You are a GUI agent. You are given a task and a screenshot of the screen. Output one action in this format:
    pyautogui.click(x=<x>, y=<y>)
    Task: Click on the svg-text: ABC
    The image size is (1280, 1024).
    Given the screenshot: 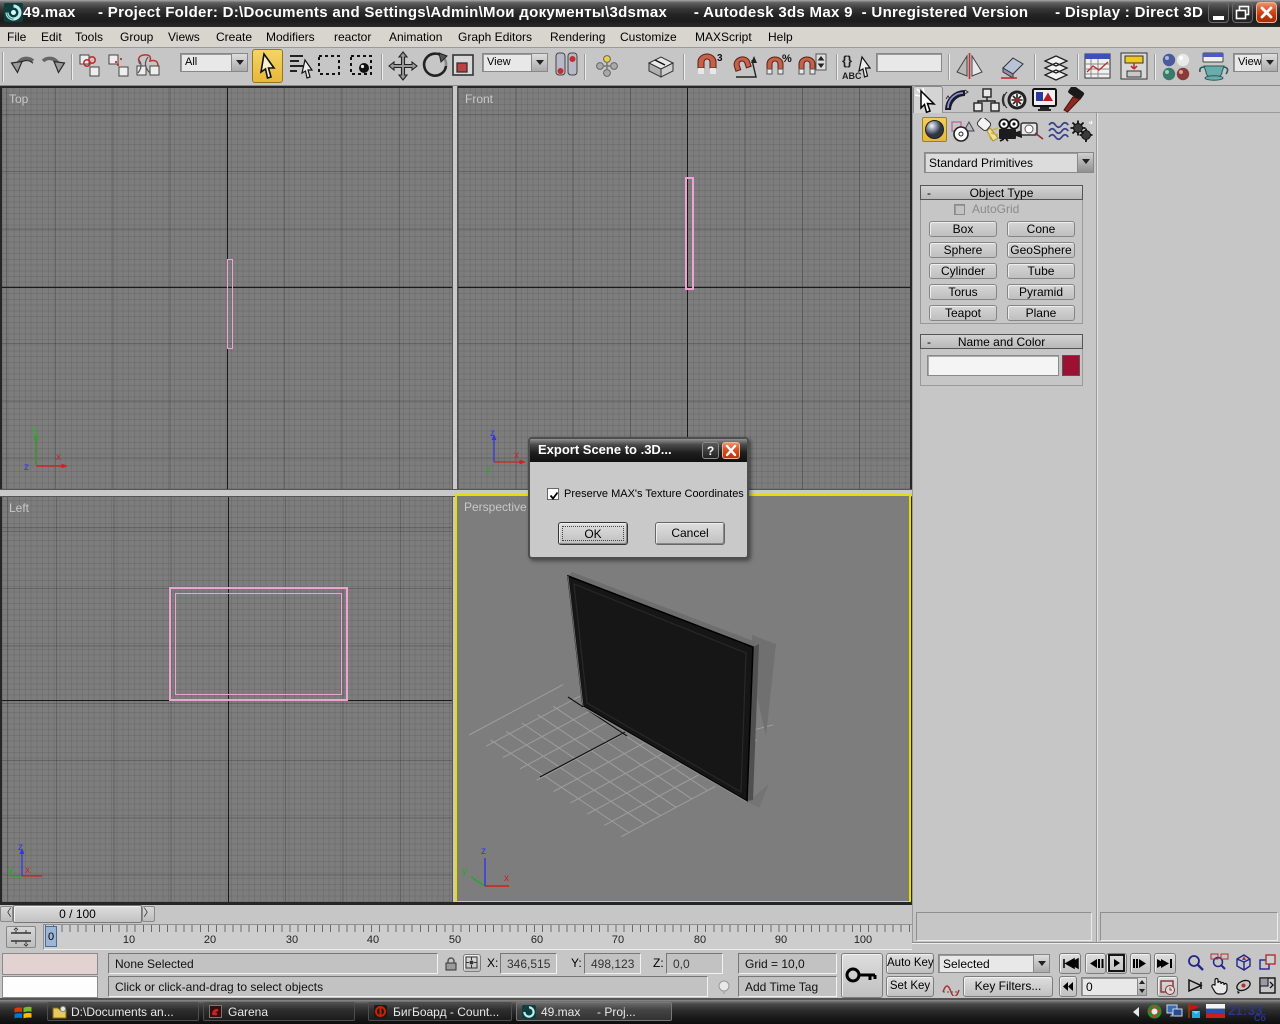 What is the action you would take?
    pyautogui.click(x=852, y=76)
    